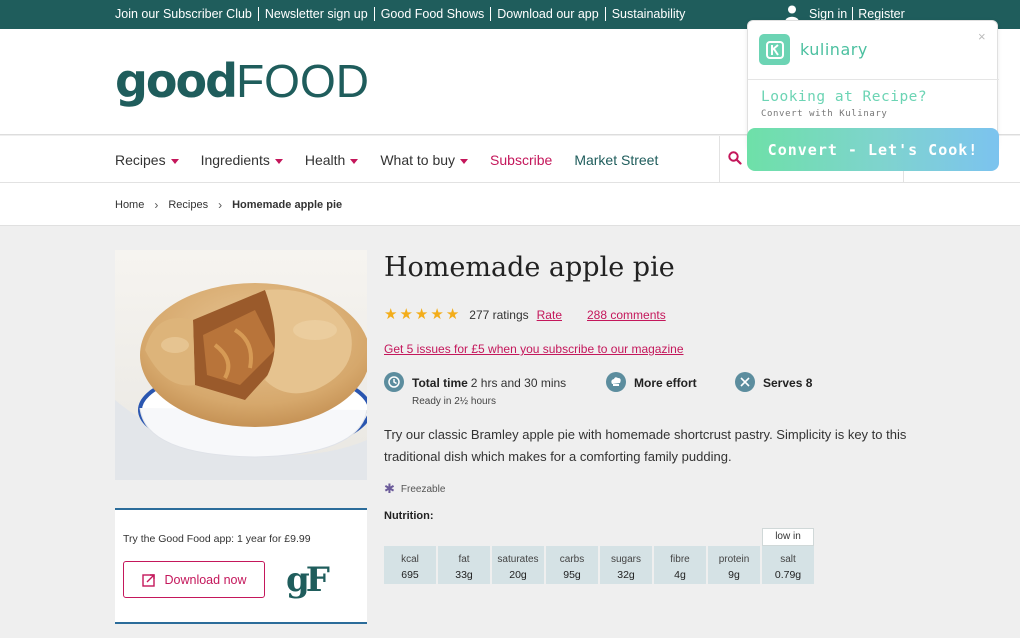 The width and height of the screenshot is (1020, 638). I want to click on breadcrumb: Home › Recipes › Homemade apple pie, so click(228, 205).